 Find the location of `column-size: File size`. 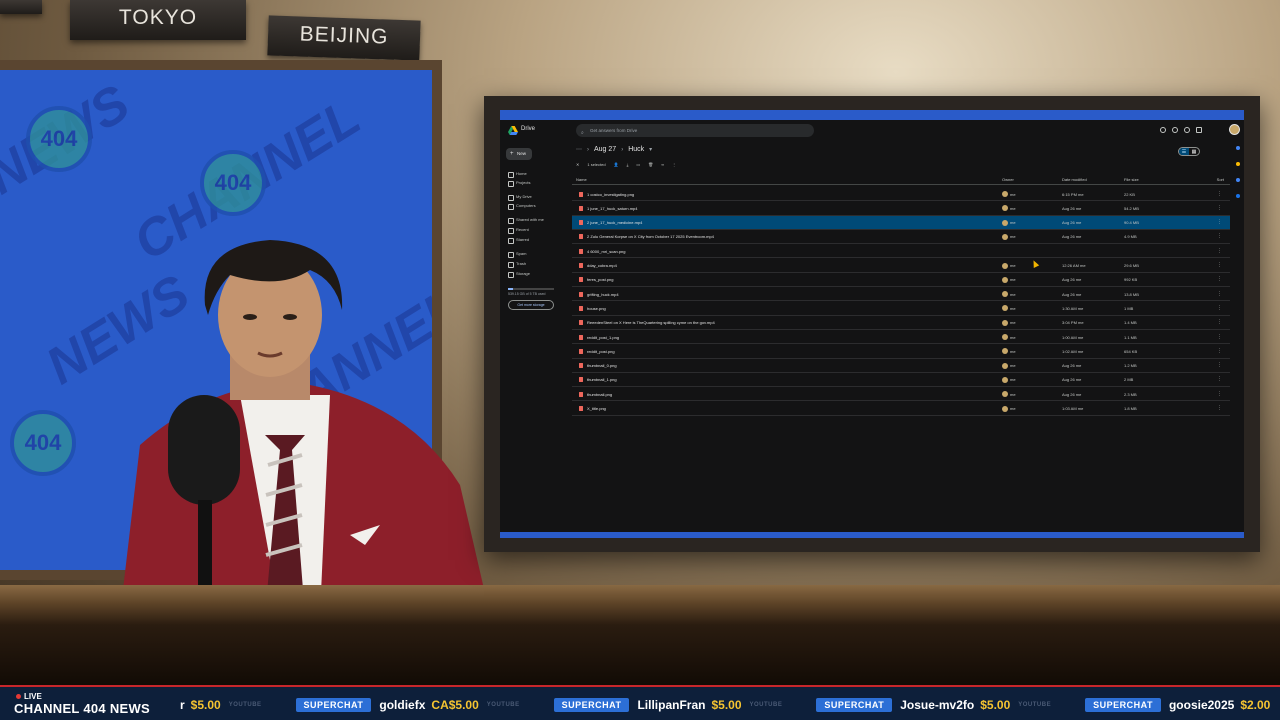

column-size: File size is located at coordinates (1131, 179).